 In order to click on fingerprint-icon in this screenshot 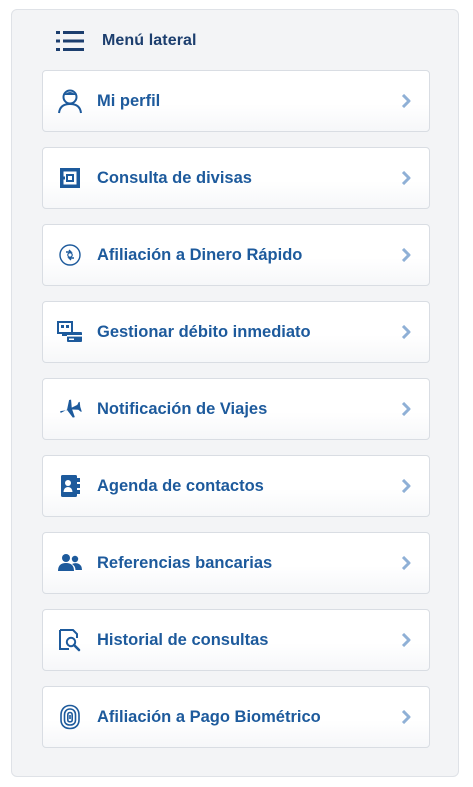, I will do `click(70, 717)`.